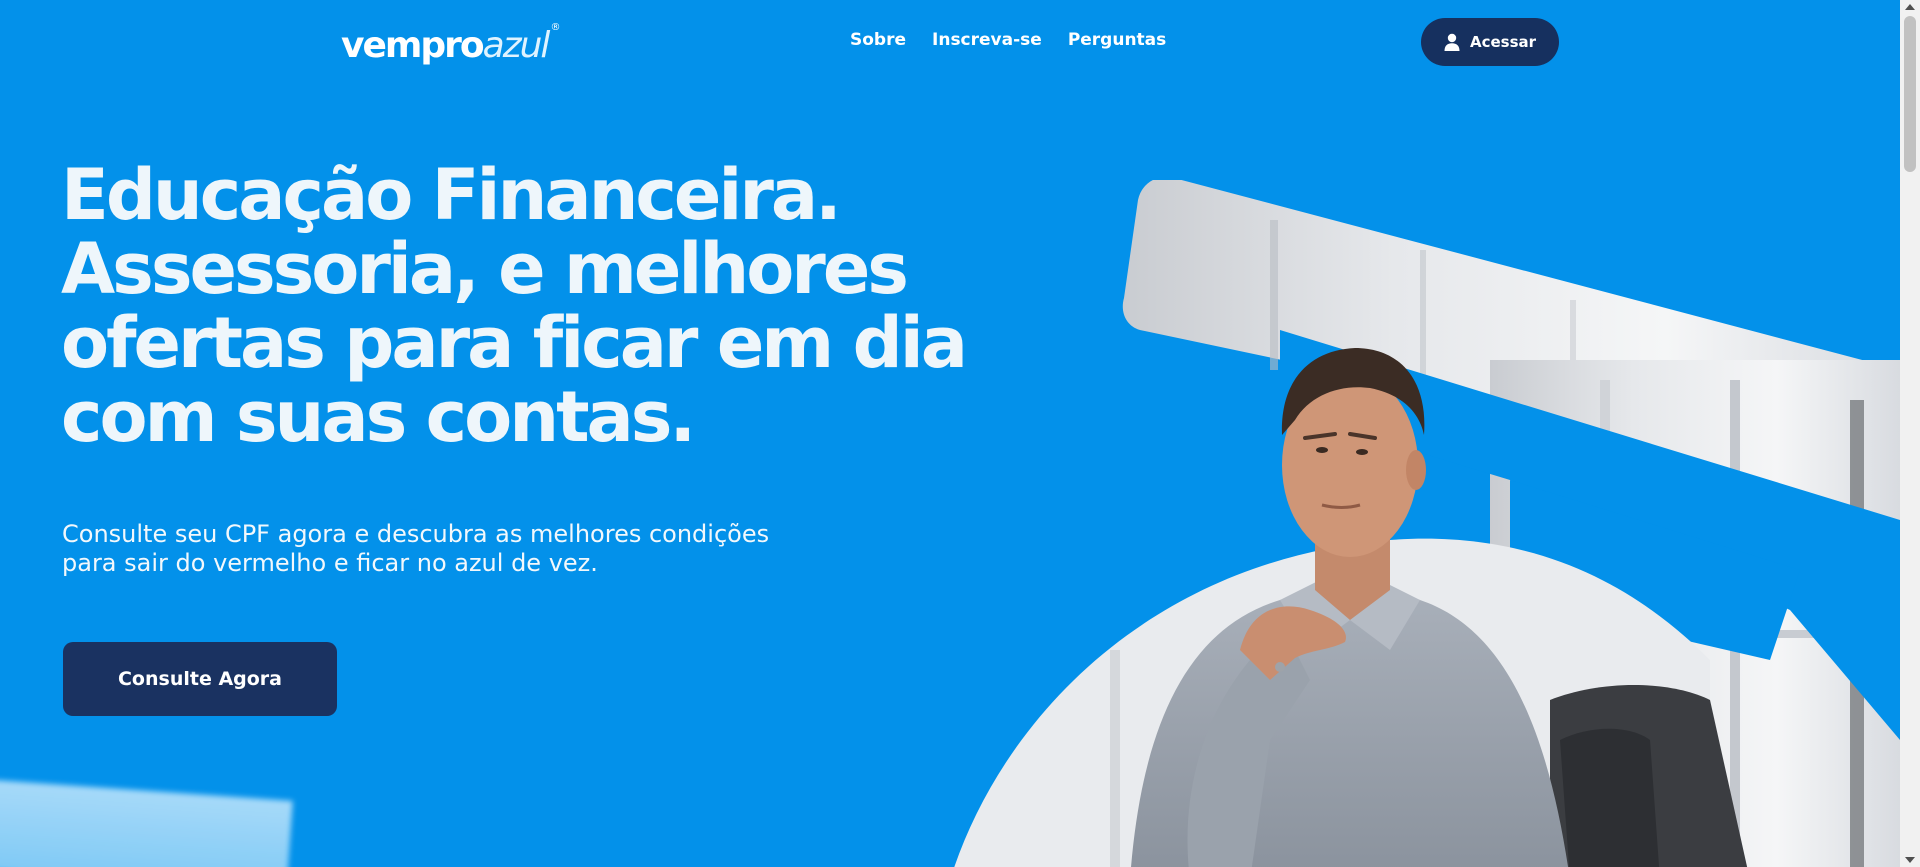 The image size is (1920, 867). What do you see at coordinates (1117, 40) in the screenshot?
I see `nav-link-perguntas: Perguntas` at bounding box center [1117, 40].